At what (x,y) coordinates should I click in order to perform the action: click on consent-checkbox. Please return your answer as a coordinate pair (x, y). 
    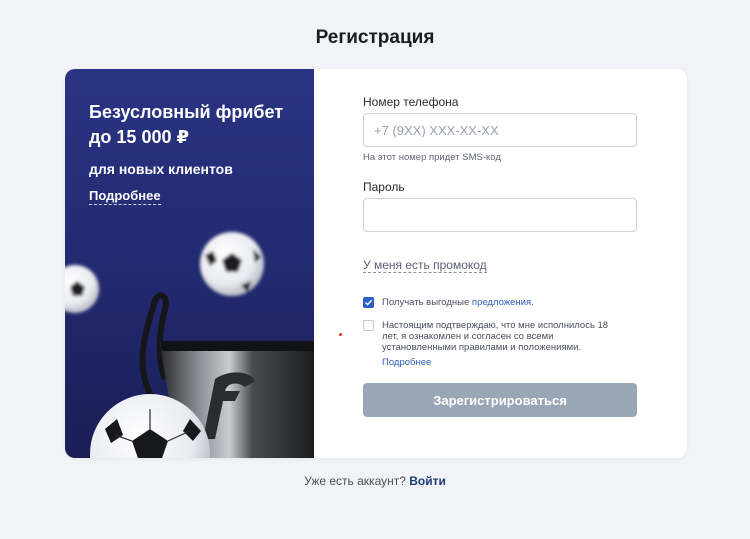
    Looking at the image, I should click on (368, 325).